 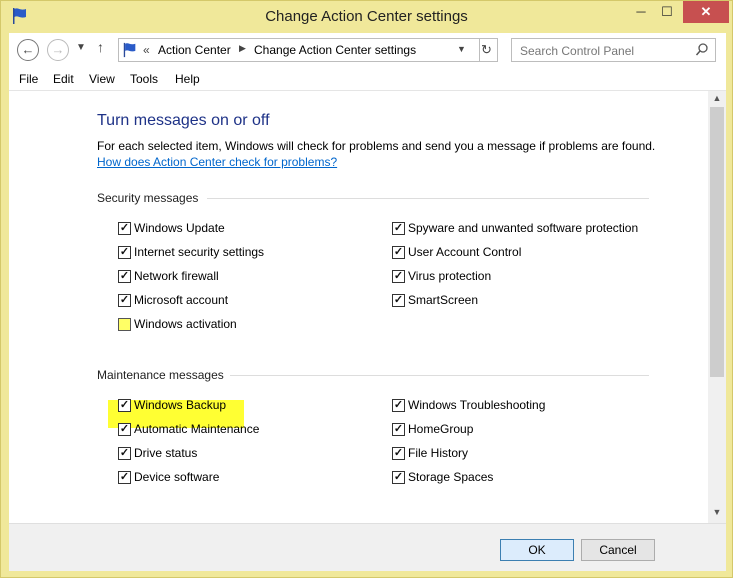 I want to click on breadcrumb-action-center: Action Center, so click(x=194, y=50).